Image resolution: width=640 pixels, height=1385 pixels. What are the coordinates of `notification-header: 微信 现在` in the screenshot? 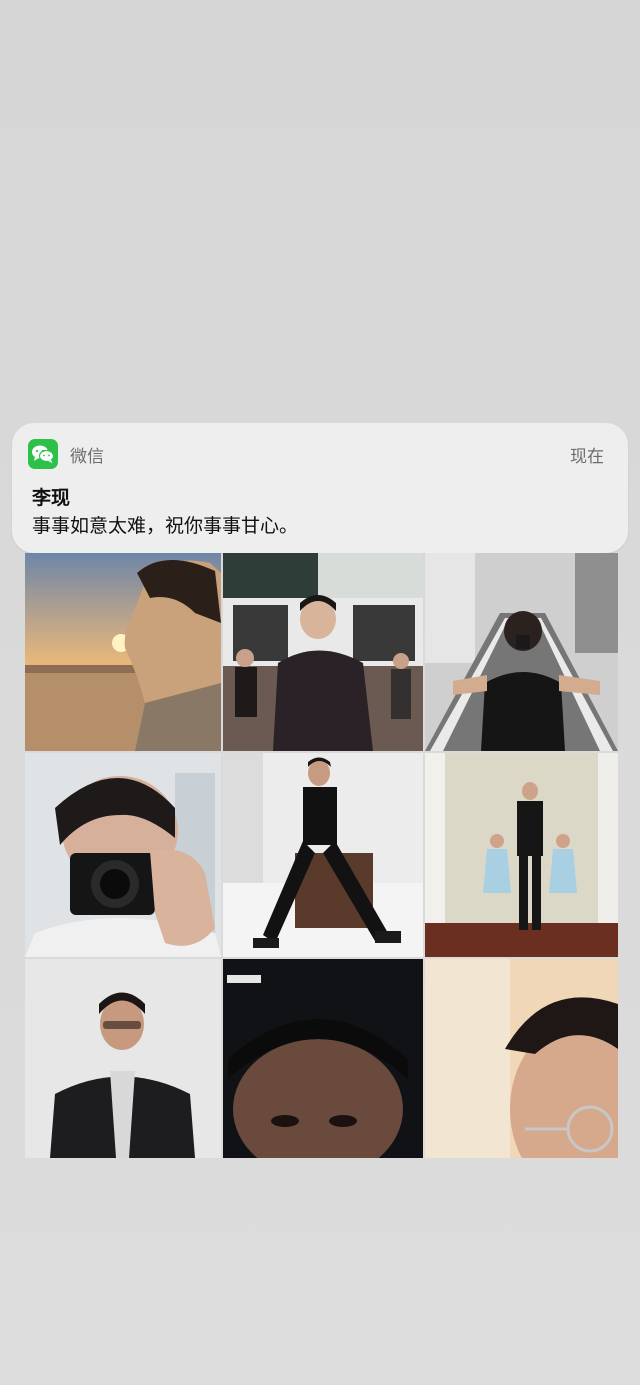 It's located at (316, 454).